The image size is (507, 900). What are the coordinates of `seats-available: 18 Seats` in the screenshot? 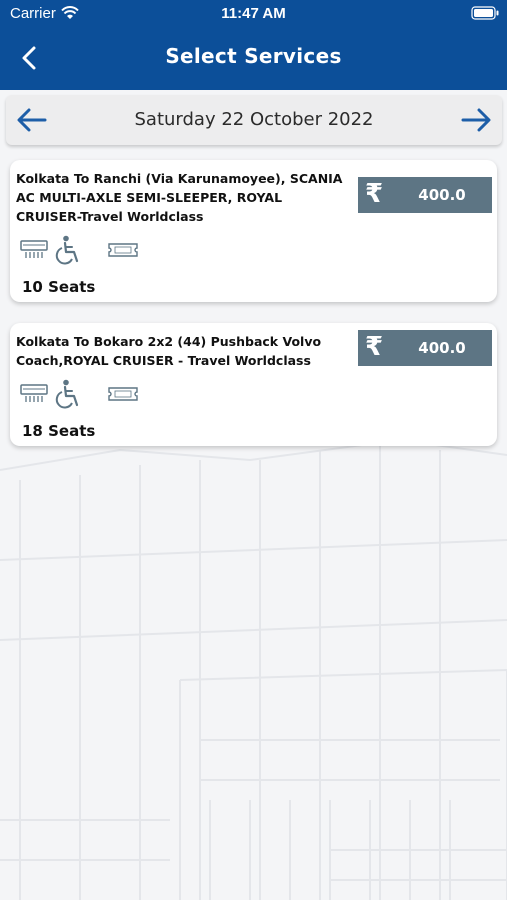 It's located at (59, 431).